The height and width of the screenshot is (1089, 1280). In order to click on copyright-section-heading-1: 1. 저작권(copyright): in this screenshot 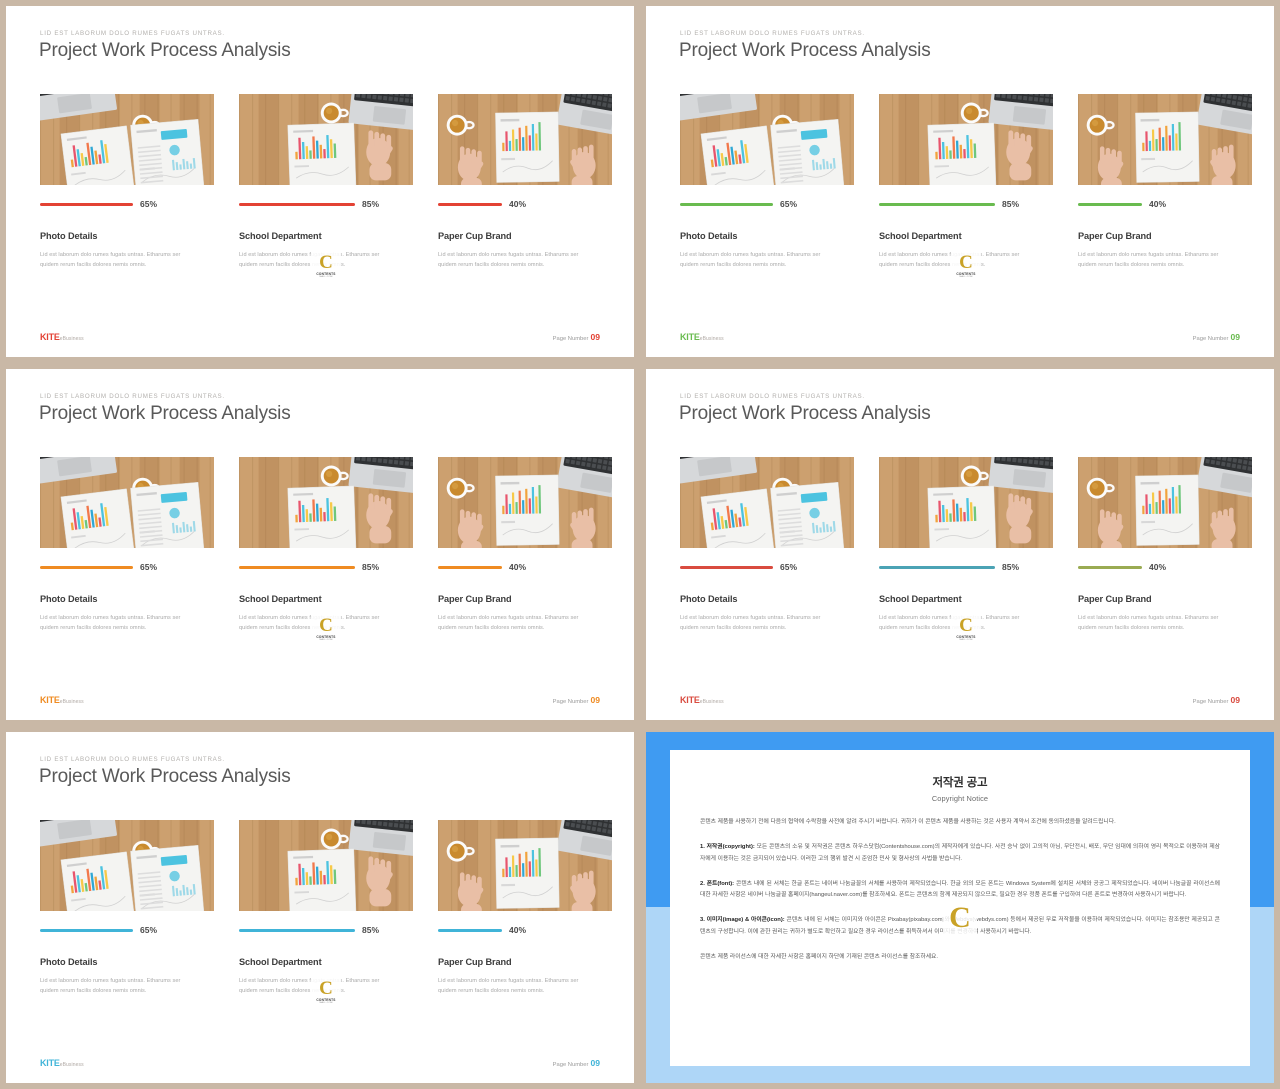, I will do `click(727, 847)`.